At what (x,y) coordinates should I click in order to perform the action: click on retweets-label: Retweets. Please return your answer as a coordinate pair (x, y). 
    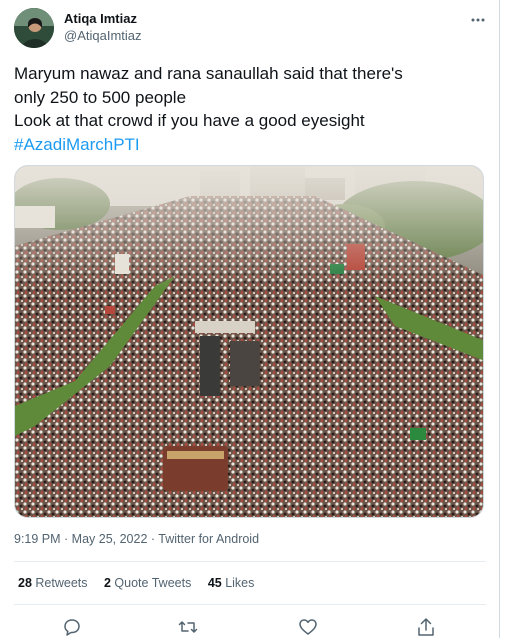
    Looking at the image, I should click on (61, 583).